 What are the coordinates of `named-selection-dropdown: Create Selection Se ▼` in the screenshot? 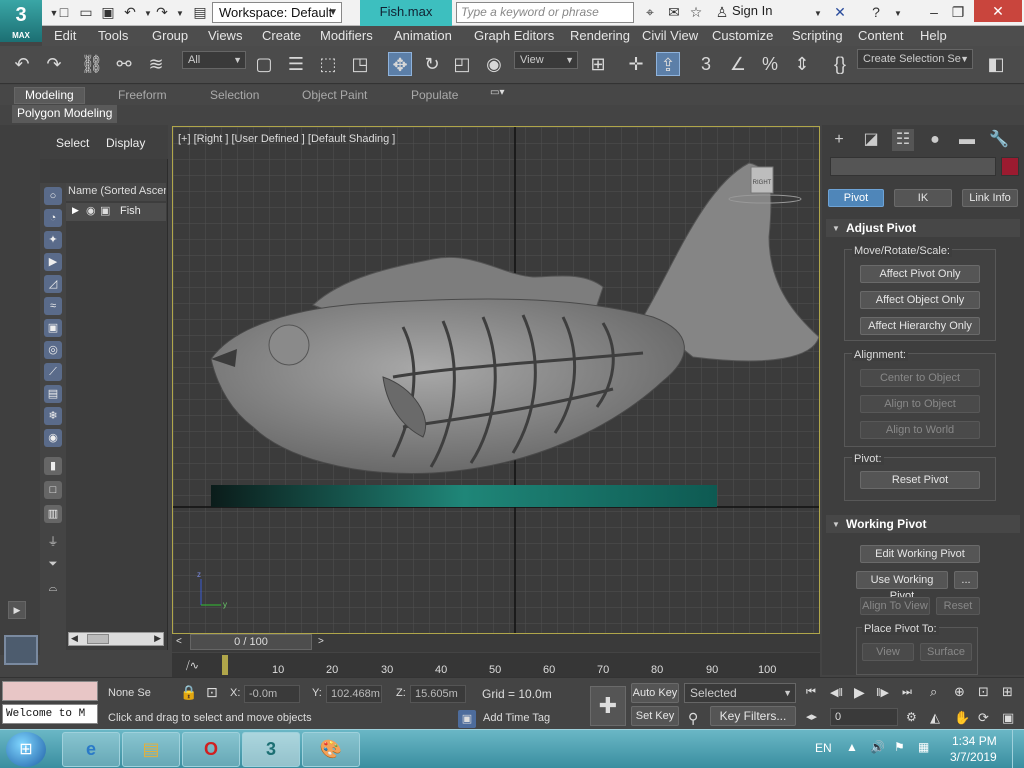 It's located at (915, 59).